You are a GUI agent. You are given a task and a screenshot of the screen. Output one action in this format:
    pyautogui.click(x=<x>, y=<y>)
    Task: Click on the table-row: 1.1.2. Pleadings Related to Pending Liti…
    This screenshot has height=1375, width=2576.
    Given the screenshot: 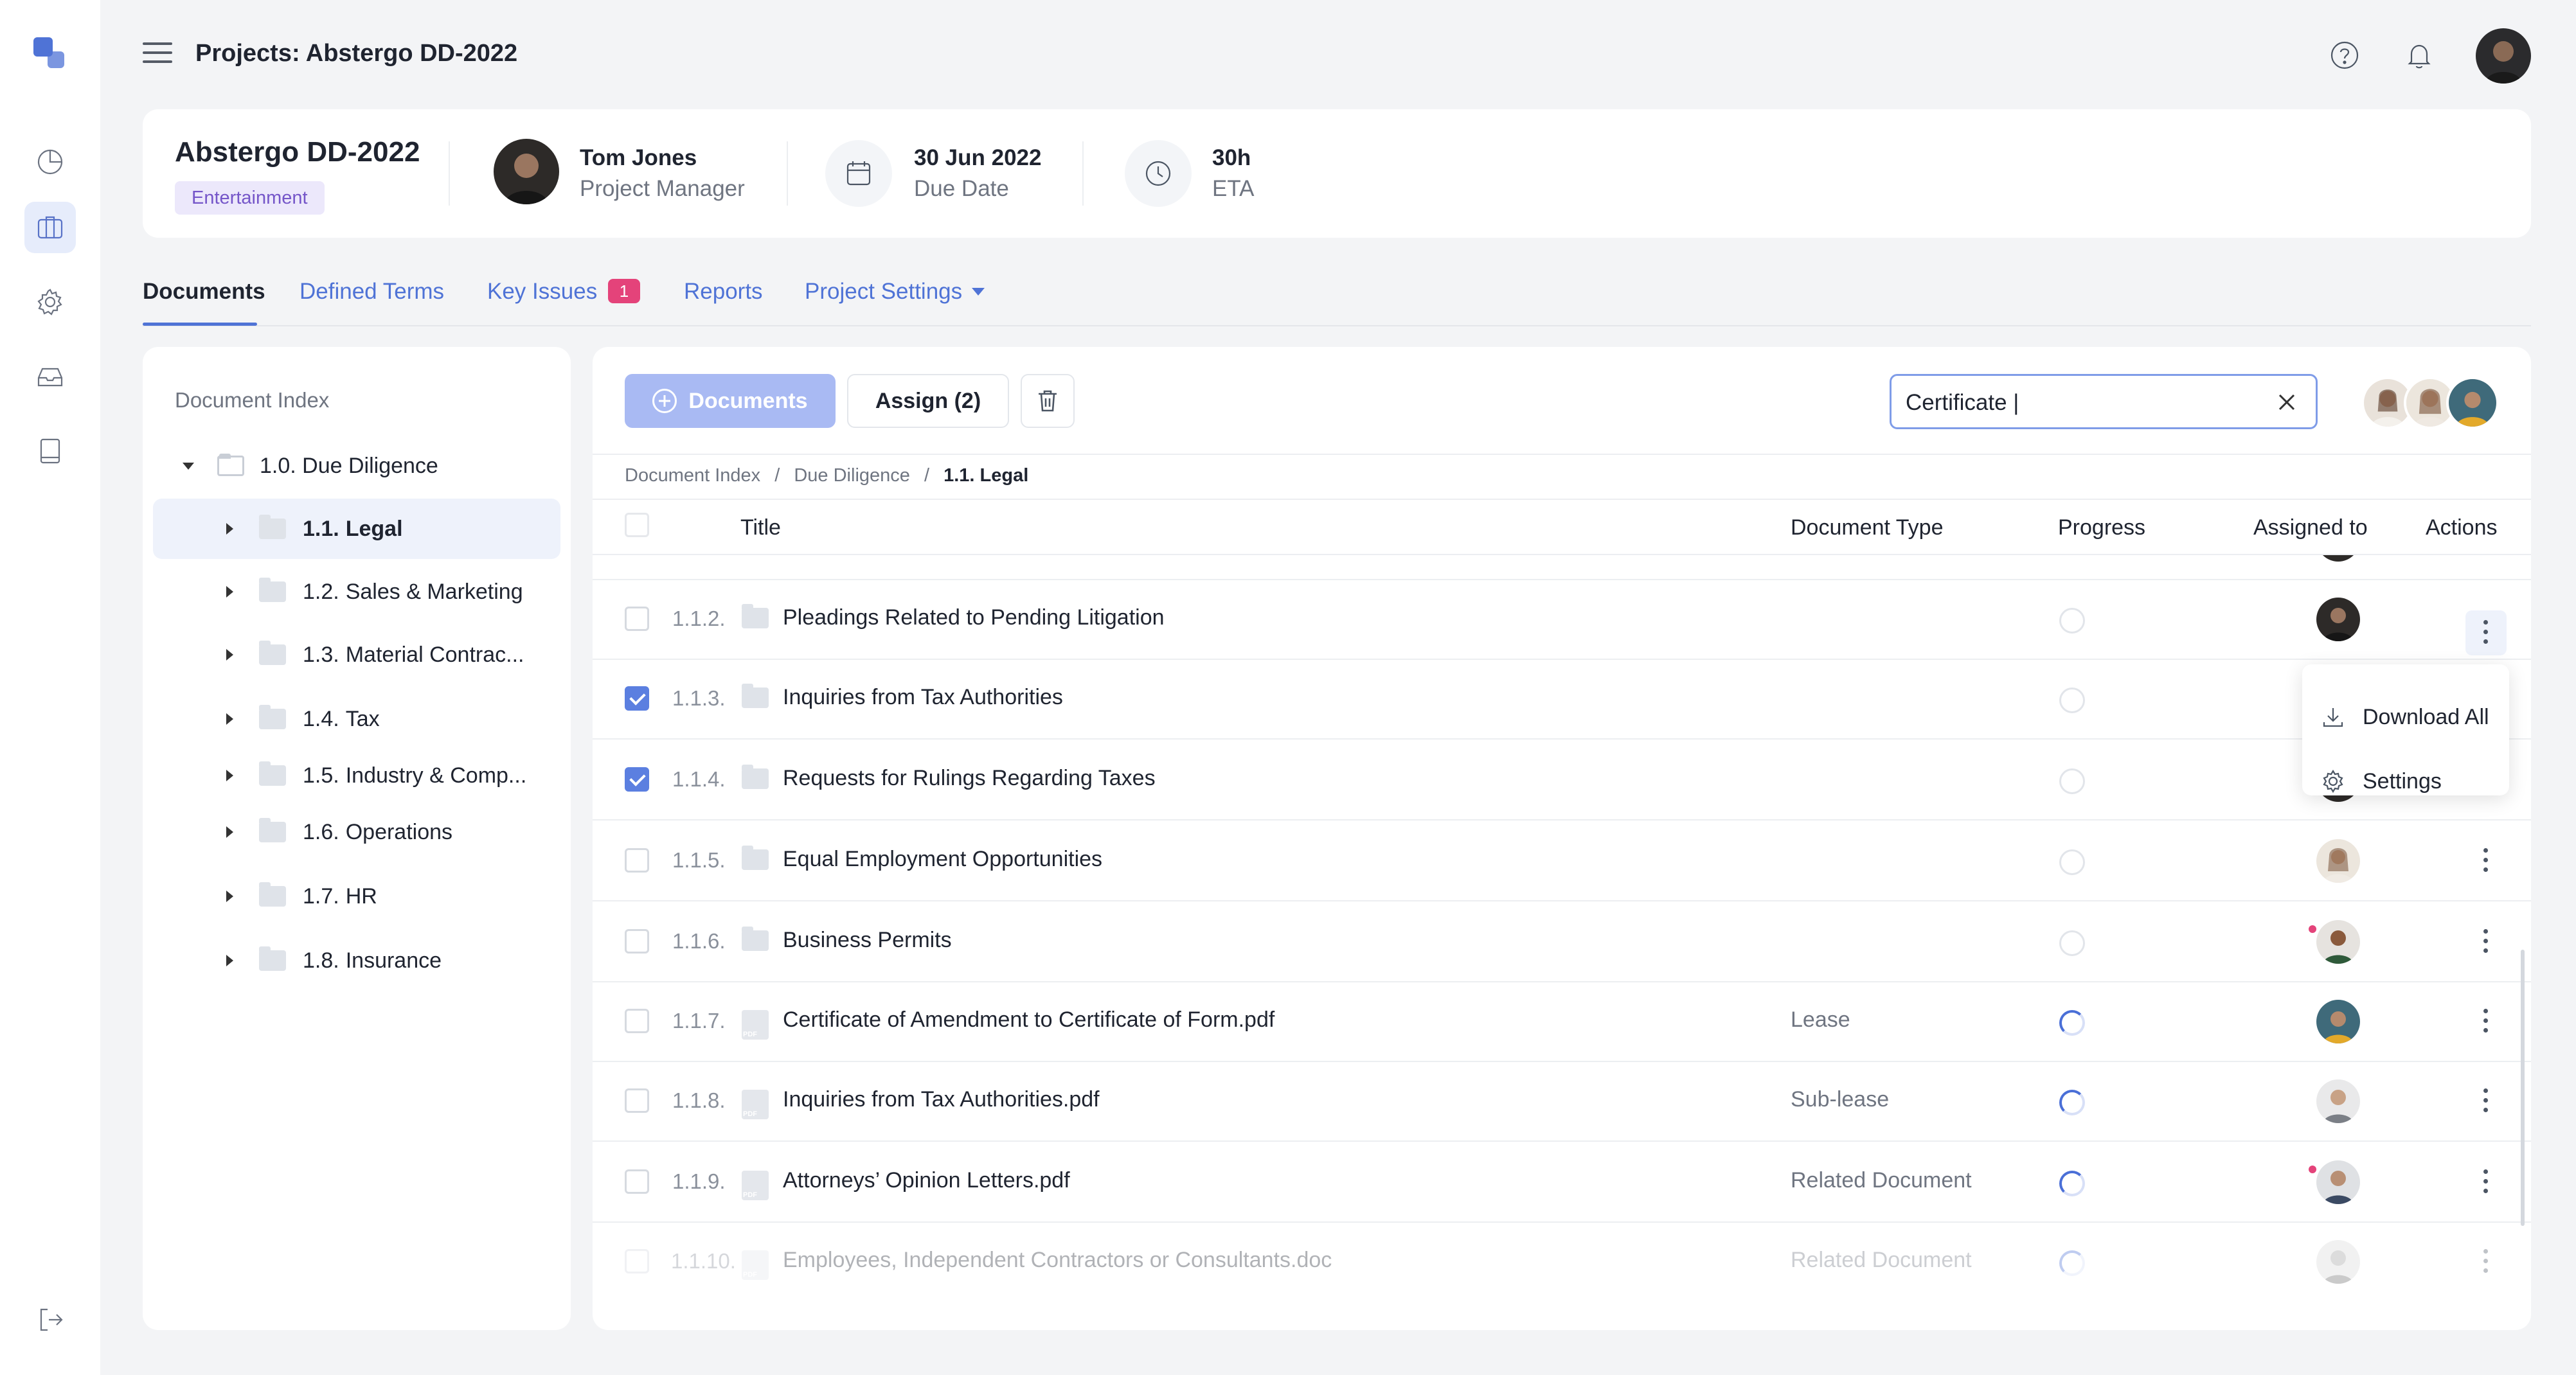 What is the action you would take?
    pyautogui.click(x=1562, y=620)
    